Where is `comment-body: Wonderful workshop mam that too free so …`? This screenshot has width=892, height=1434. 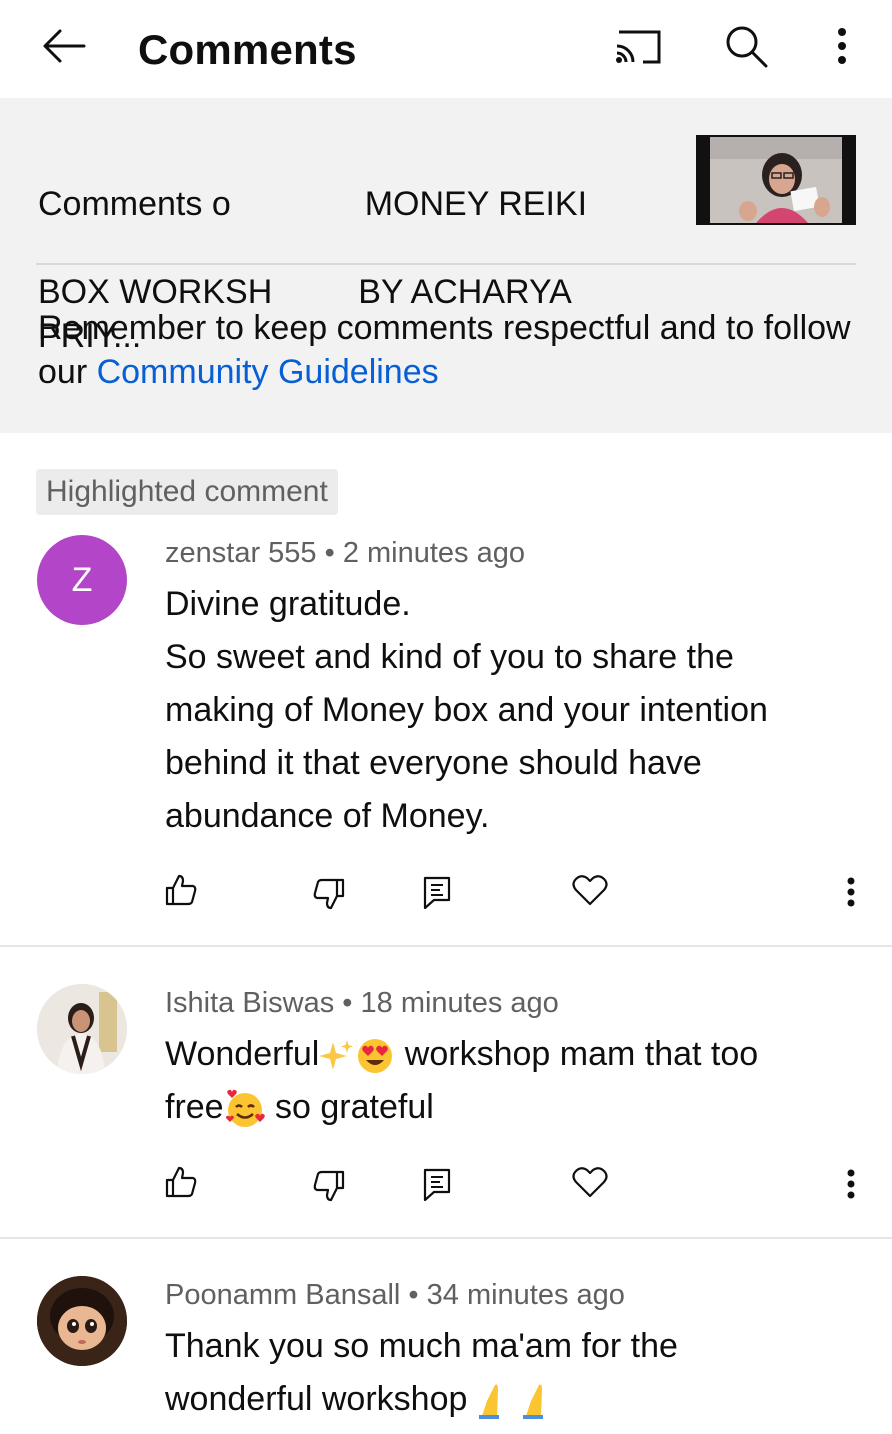 comment-body: Wonderful workshop mam that too free so … is located at coordinates (510, 1081).